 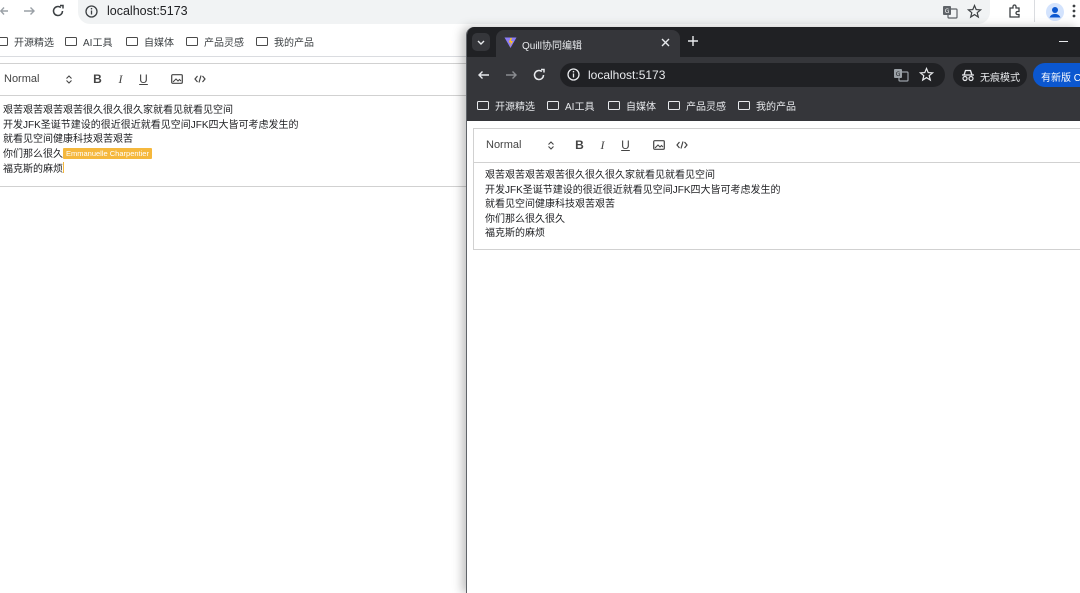 What do you see at coordinates (107, 153) in the screenshot?
I see `remote-cursor-label: Emmanuelle Charpentier` at bounding box center [107, 153].